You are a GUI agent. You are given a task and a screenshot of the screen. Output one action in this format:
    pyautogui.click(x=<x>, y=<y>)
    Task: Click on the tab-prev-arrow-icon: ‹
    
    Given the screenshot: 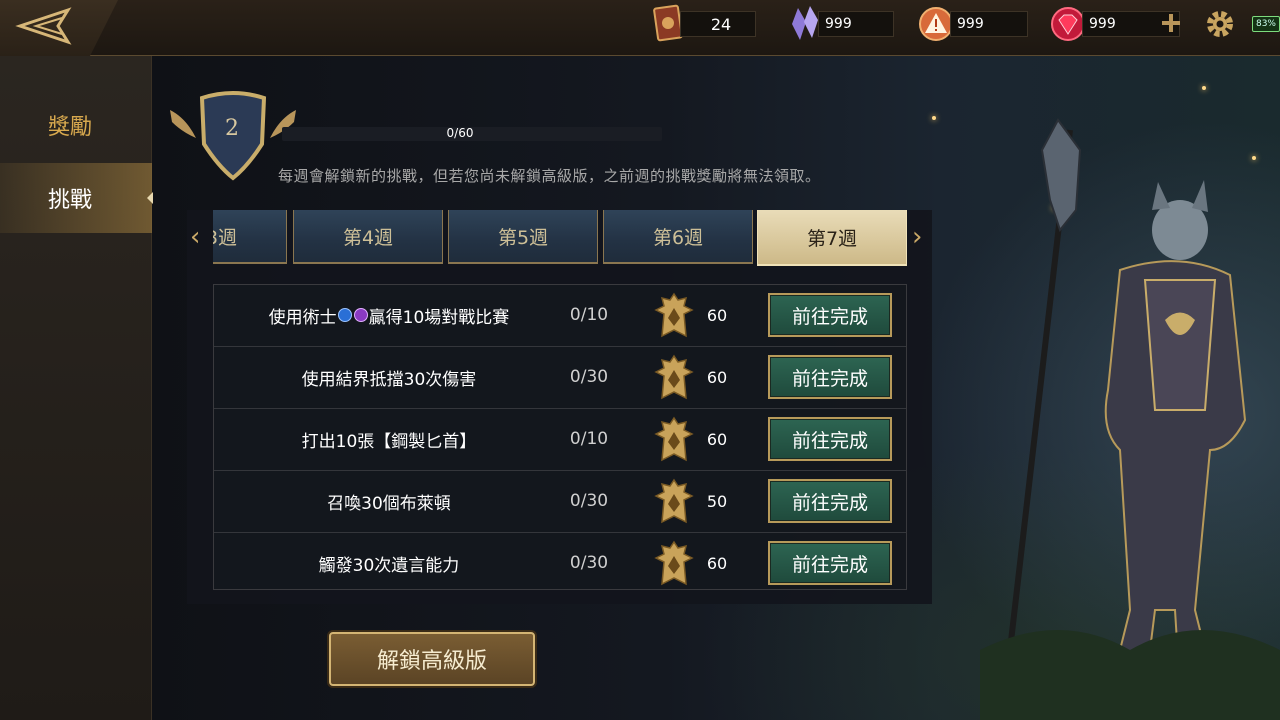 What is the action you would take?
    pyautogui.click(x=195, y=237)
    